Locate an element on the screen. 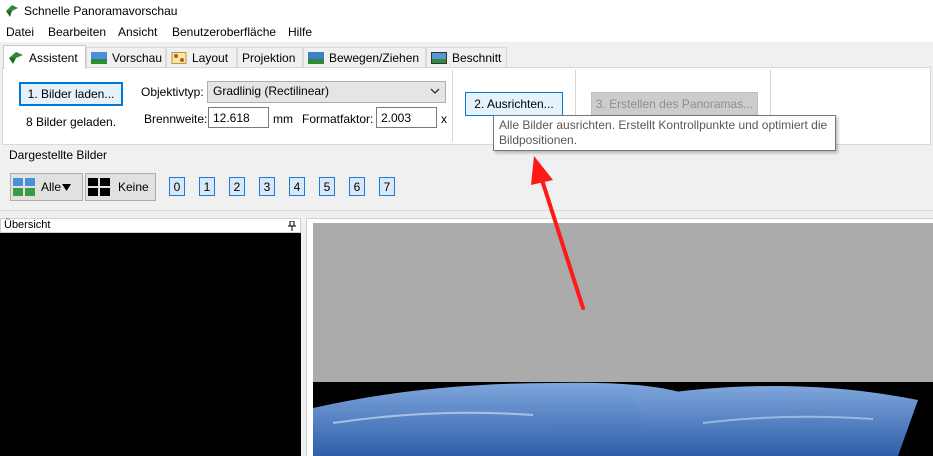 The width and height of the screenshot is (933, 456). preview-icon is located at coordinates (99, 58).